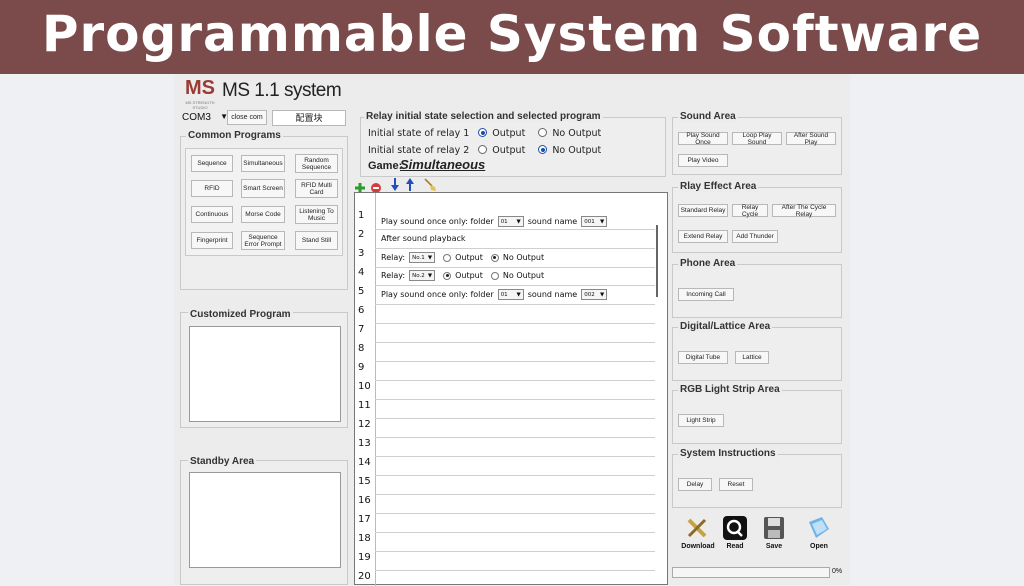 Image resolution: width=1024 pixels, height=586 pixels. I want to click on relay2-no-output-radio, so click(543, 149).